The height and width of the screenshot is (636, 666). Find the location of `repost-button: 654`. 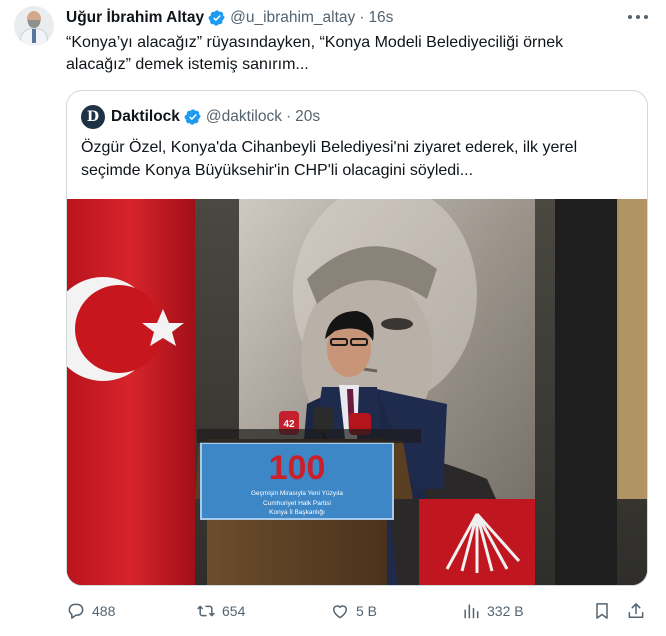

repost-button: 654 is located at coordinates (220, 611).